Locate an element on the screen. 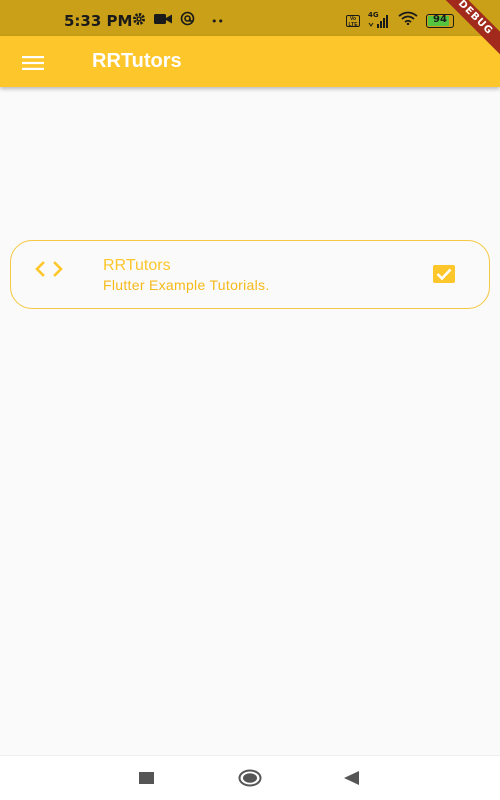 This screenshot has height=800, width=500. wifi-icon is located at coordinates (408, 20).